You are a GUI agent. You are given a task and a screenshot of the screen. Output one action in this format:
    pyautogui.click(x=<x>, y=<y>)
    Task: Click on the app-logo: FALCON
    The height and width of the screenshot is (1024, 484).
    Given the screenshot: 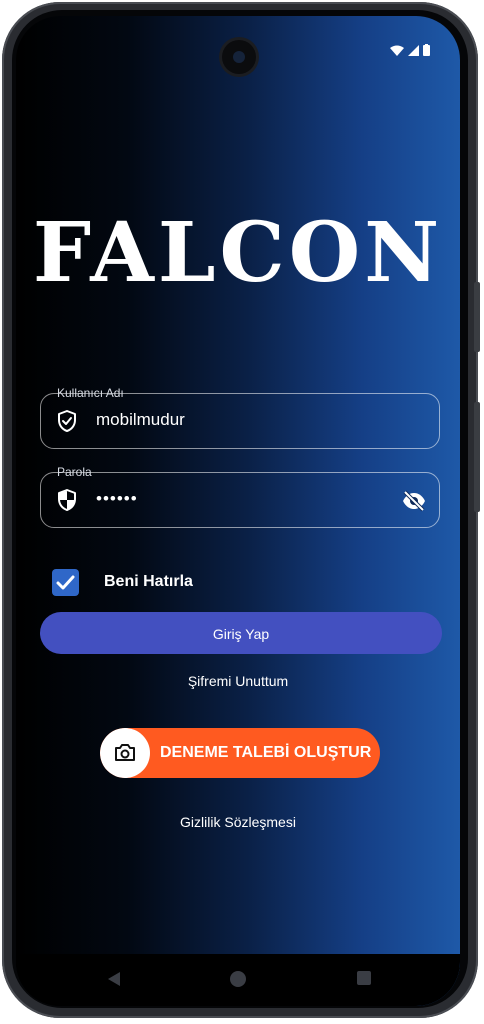 What is the action you would take?
    pyautogui.click(x=238, y=253)
    